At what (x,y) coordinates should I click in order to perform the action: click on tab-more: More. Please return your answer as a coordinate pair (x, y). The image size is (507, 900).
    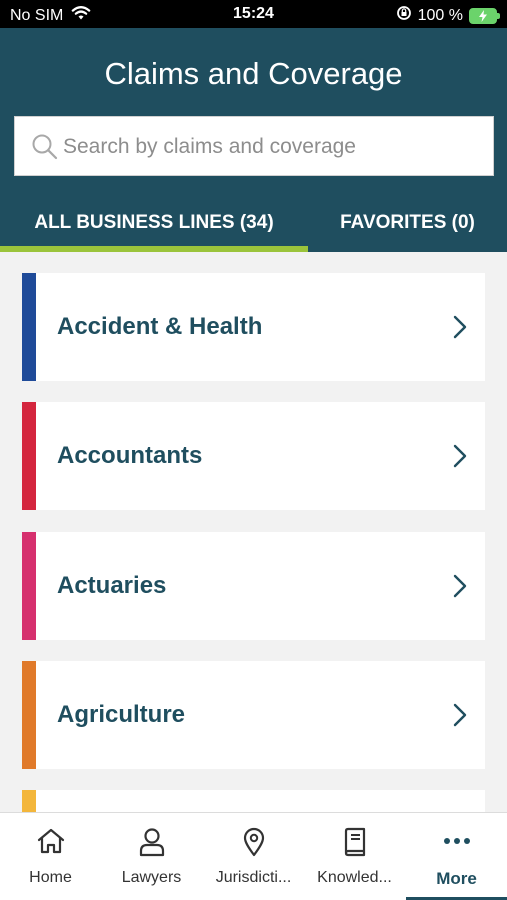
    Looking at the image, I should click on (456, 856).